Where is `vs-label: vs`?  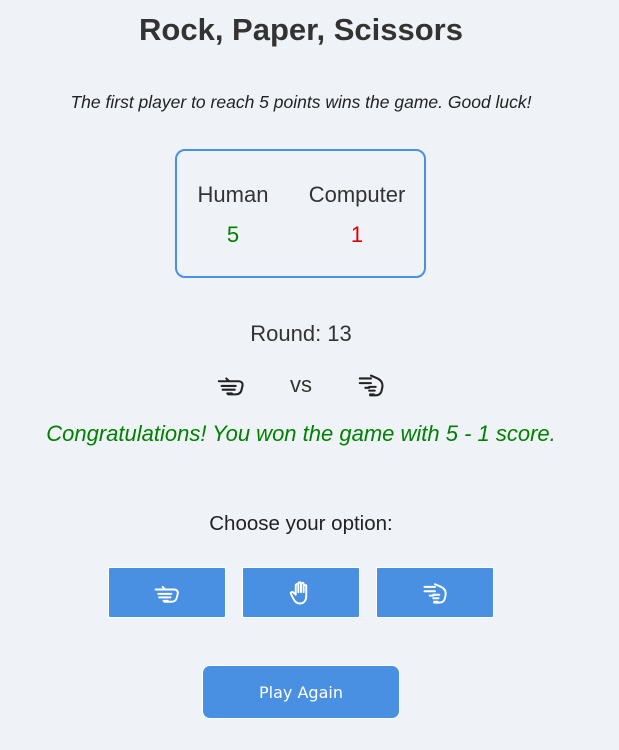
vs-label: vs is located at coordinates (301, 384).